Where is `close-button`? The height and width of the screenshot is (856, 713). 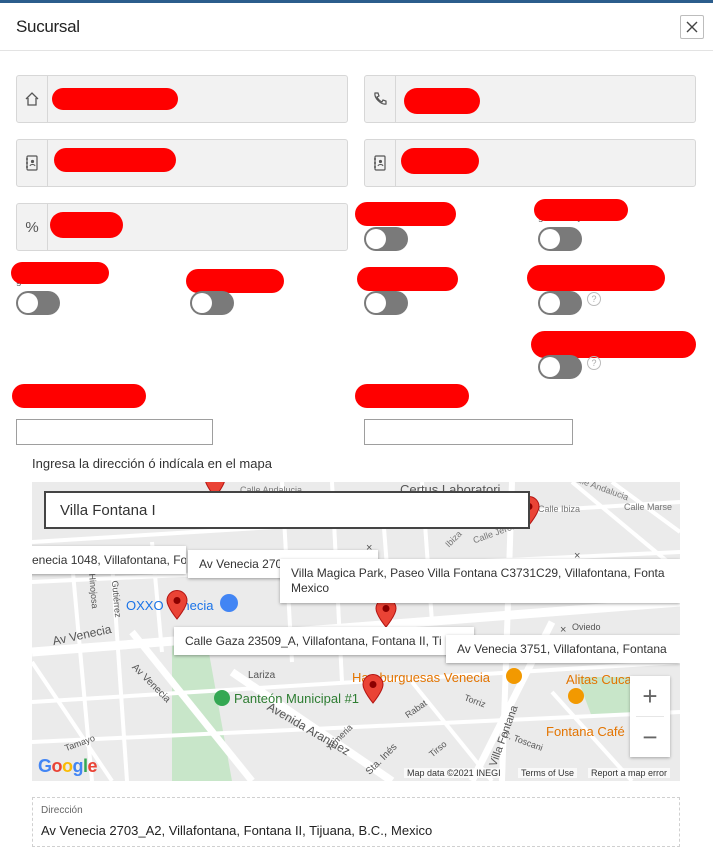 close-button is located at coordinates (692, 27).